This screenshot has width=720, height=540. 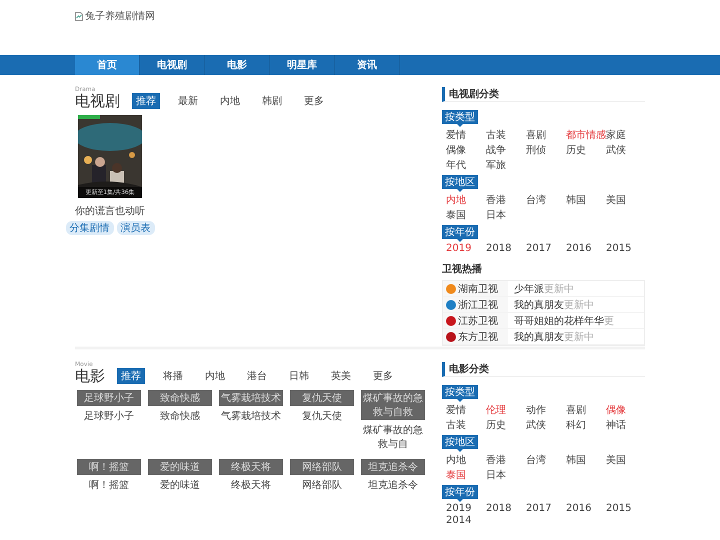 I want to click on broken-image: 足球野小子, so click(x=109, y=398).